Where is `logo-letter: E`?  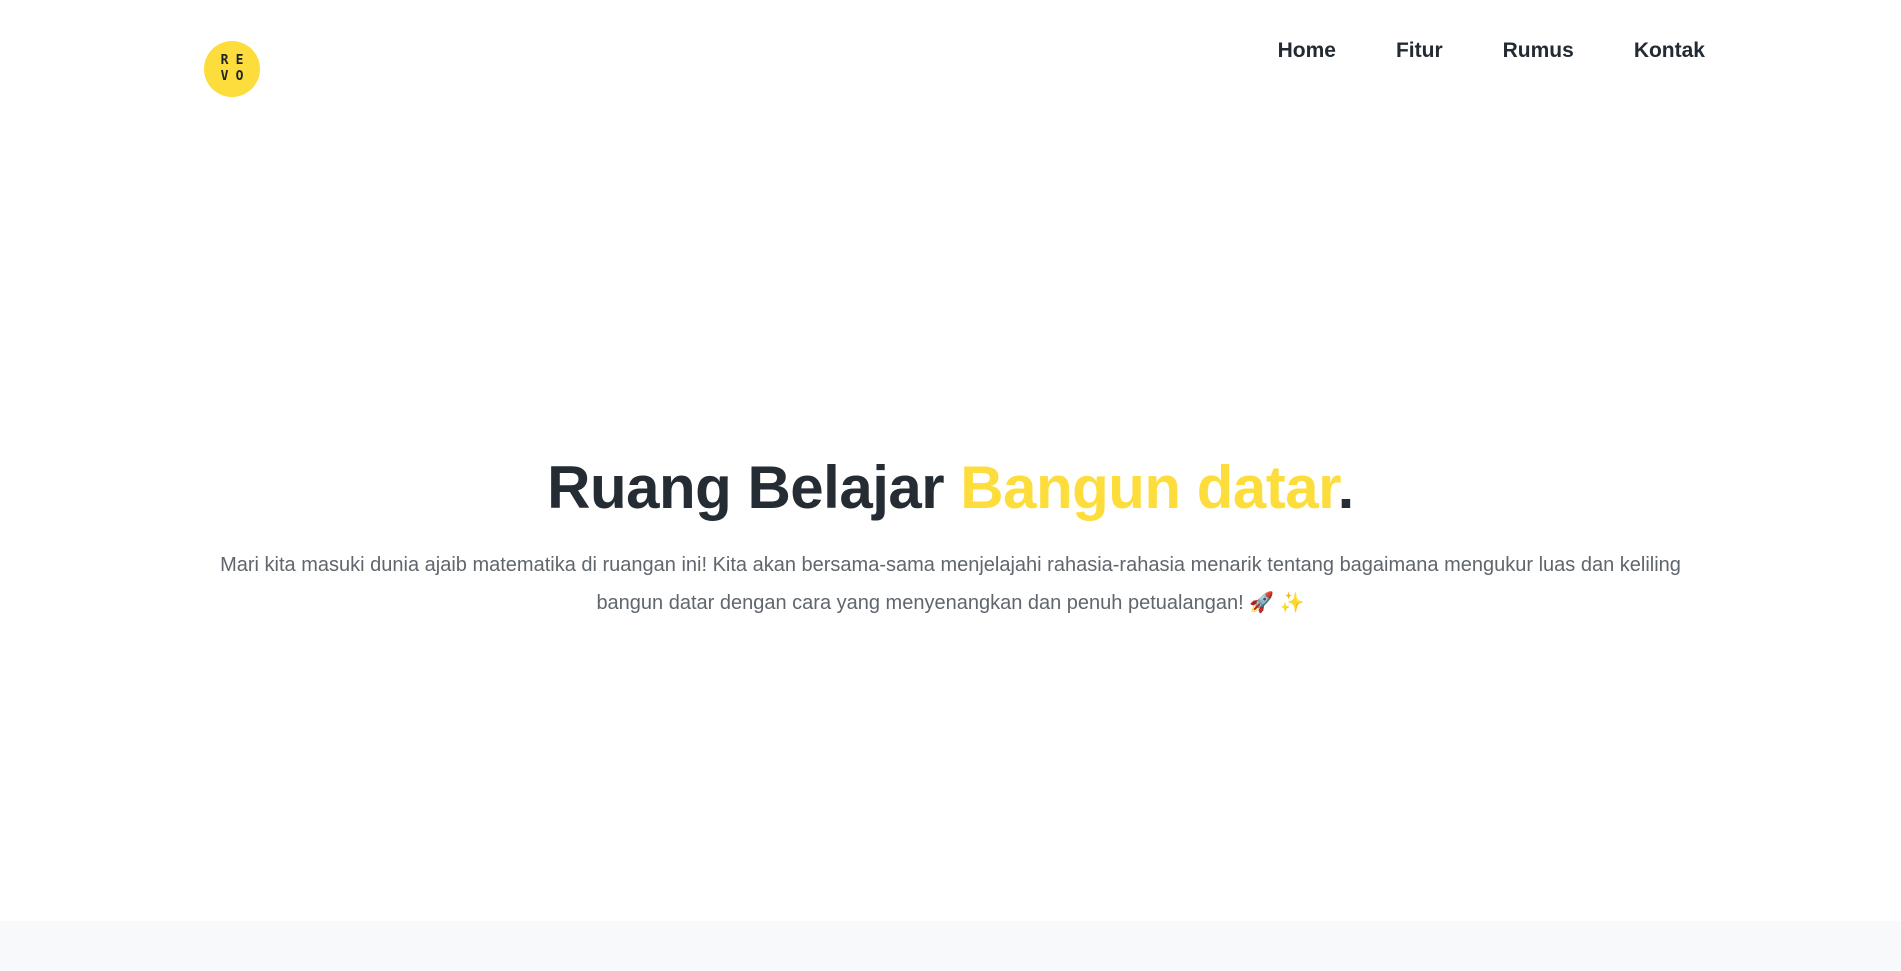
logo-letter: E is located at coordinates (239, 60).